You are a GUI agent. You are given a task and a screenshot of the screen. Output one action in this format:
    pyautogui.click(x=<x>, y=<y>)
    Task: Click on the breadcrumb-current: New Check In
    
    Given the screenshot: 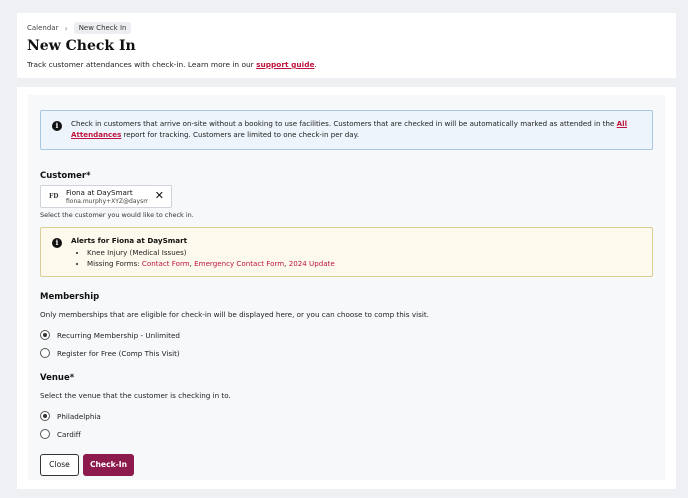 What is the action you would take?
    pyautogui.click(x=102, y=28)
    